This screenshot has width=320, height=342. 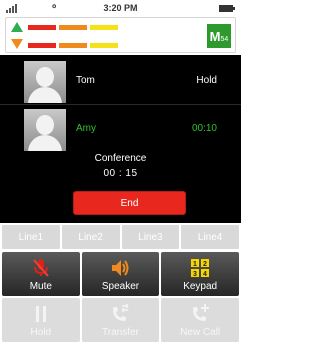 What do you see at coordinates (104, 27) in the screenshot?
I see `upload-meter-yellow` at bounding box center [104, 27].